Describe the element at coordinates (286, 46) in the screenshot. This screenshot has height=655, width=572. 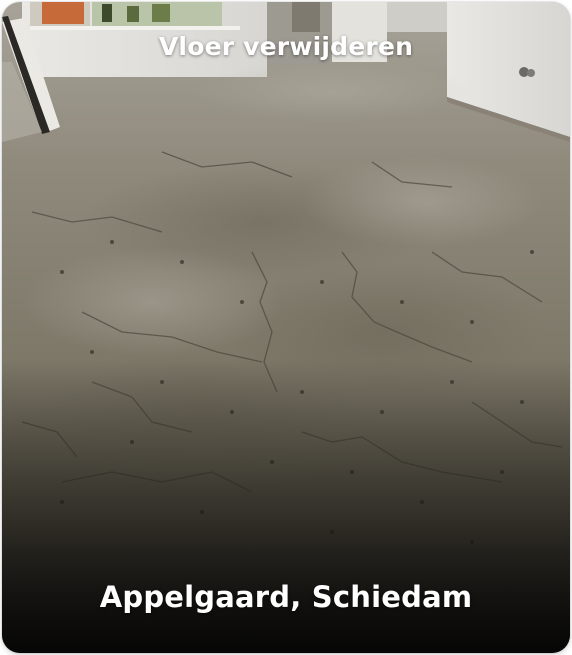
I see `service-title: Vloer verwijderen` at that location.